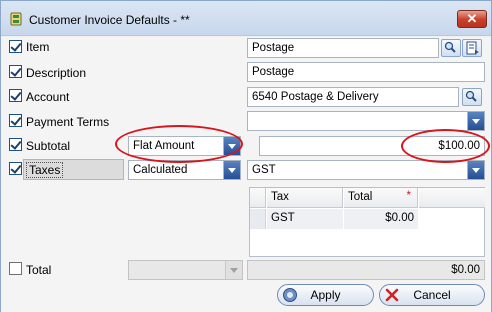  Describe the element at coordinates (305, 219) in the screenshot. I see `grid-cell-tax: GST` at that location.